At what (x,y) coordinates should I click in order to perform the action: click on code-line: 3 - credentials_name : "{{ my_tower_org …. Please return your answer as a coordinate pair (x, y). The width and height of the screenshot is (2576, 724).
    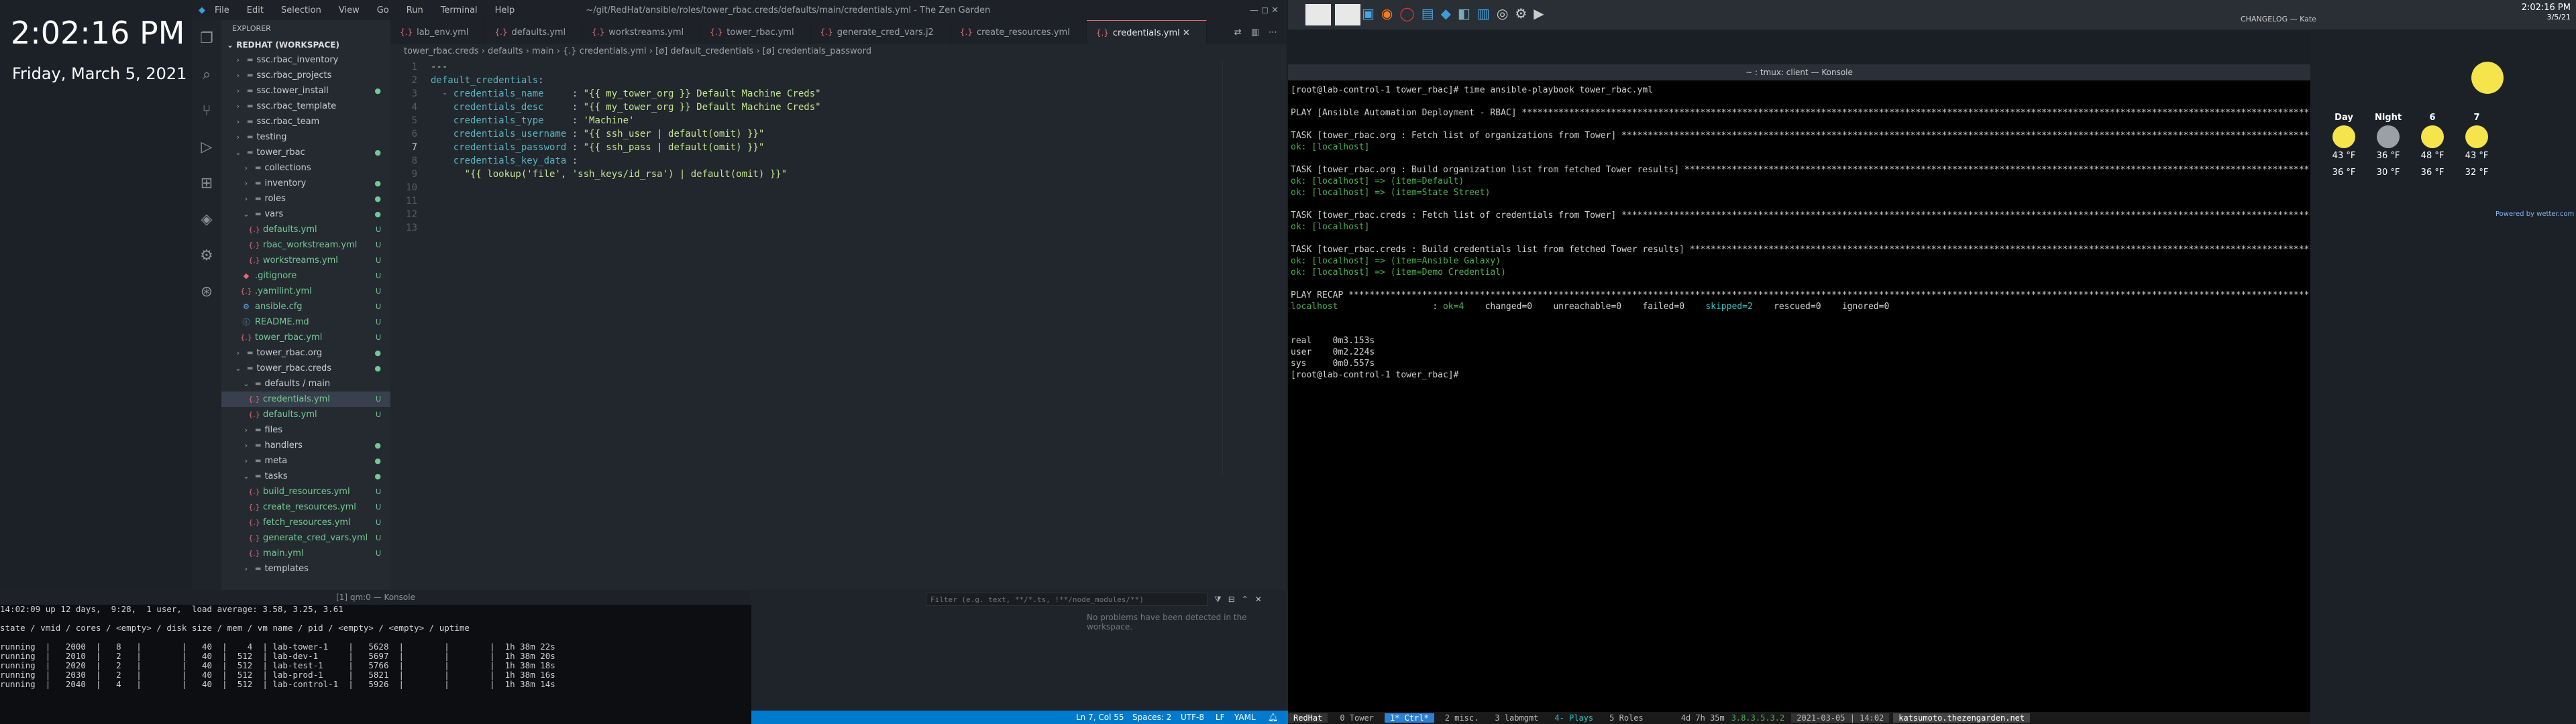
    Looking at the image, I should click on (838, 94).